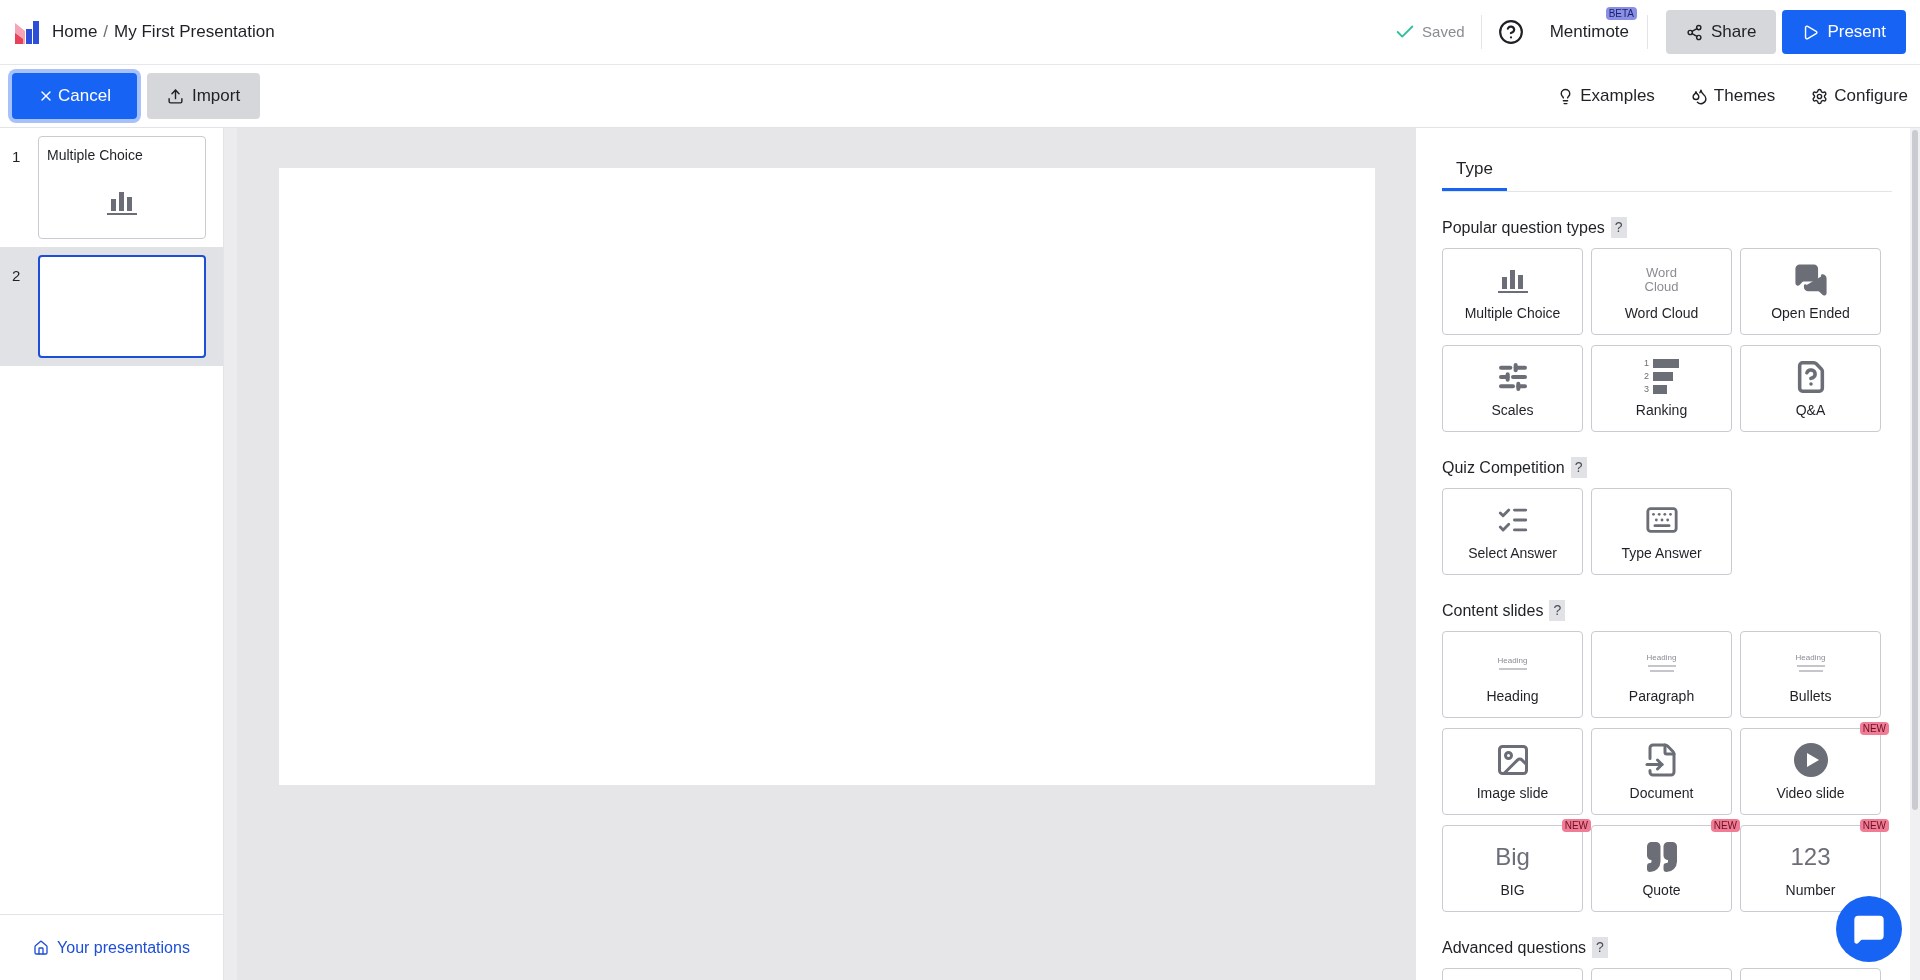 This screenshot has height=980, width=1920. What do you see at coordinates (1859, 96) in the screenshot?
I see `toolbar-button: Configure` at bounding box center [1859, 96].